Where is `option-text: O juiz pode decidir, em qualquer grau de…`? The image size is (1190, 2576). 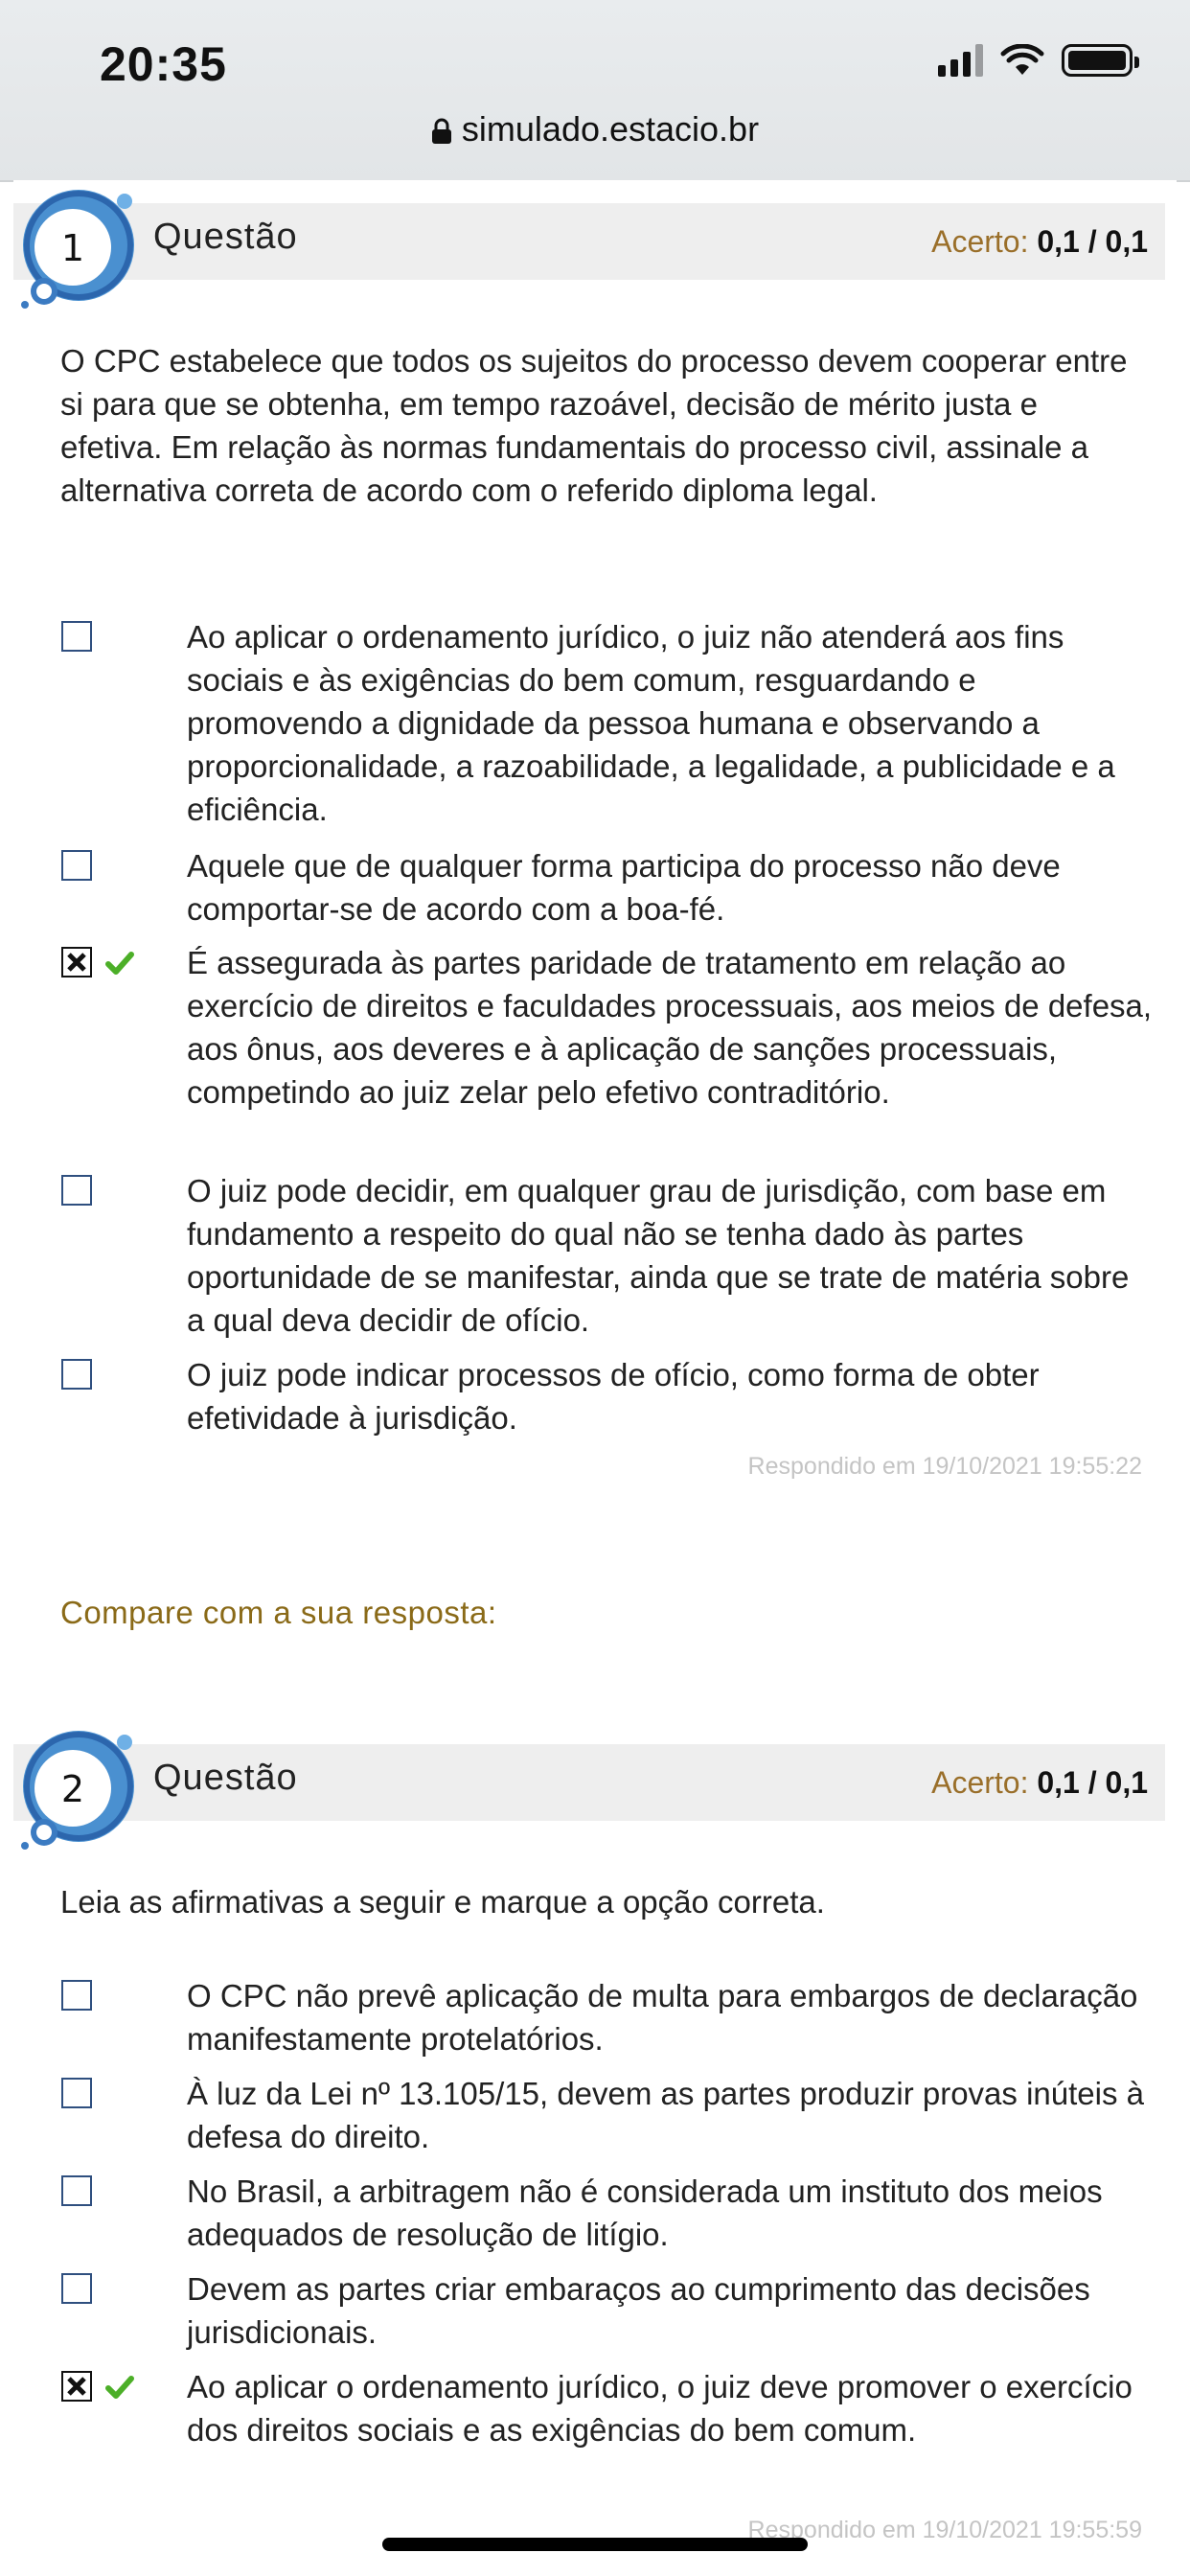 option-text: O juiz pode decidir, em qualquer grau de… is located at coordinates (658, 1255).